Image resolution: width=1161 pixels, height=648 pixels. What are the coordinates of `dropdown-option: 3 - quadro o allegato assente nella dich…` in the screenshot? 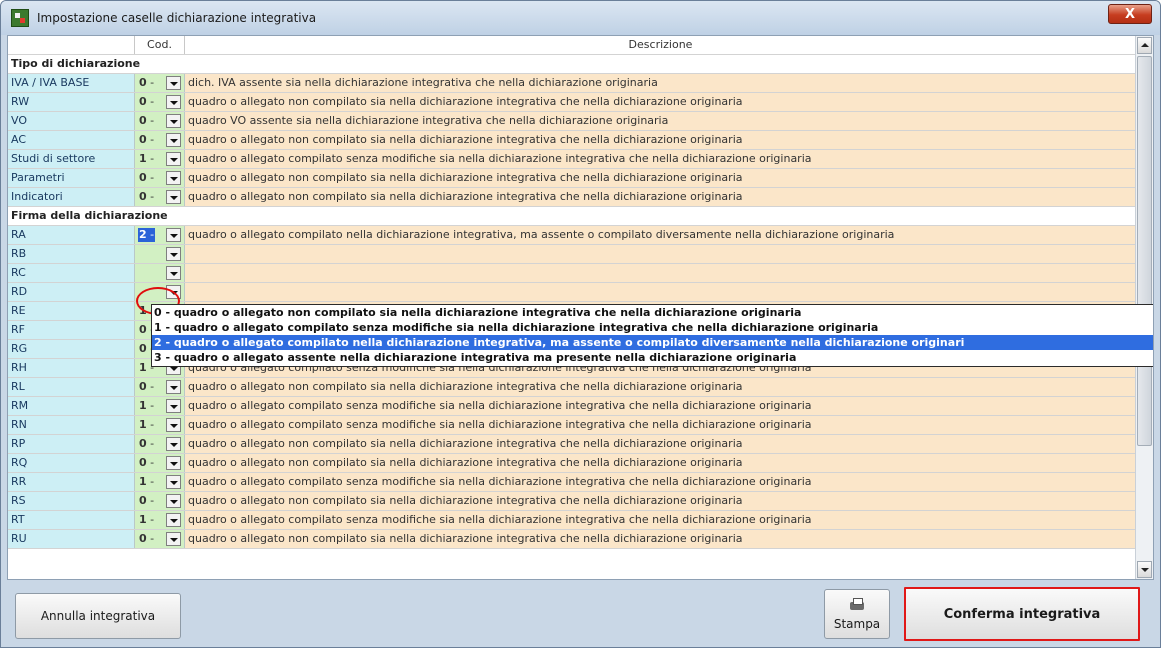 It's located at (652, 357).